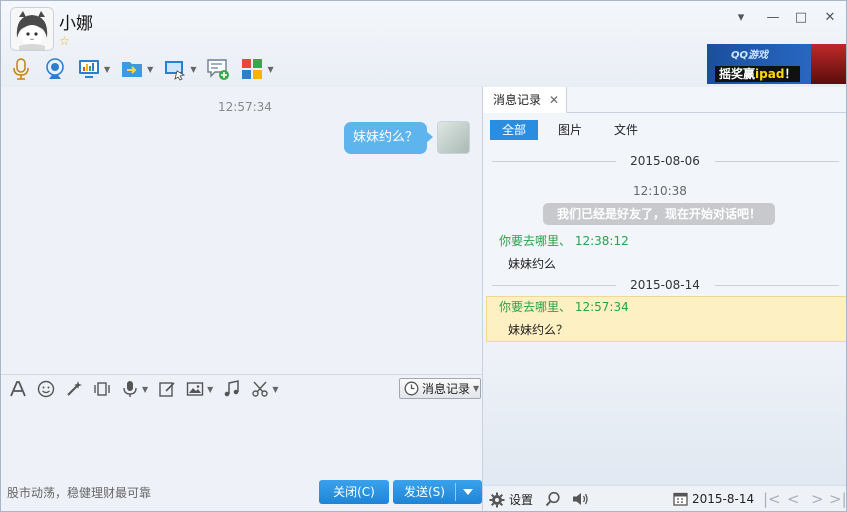 The width and height of the screenshot is (847, 512). Describe the element at coordinates (175, 71) in the screenshot. I see `screen-share-icon` at that location.